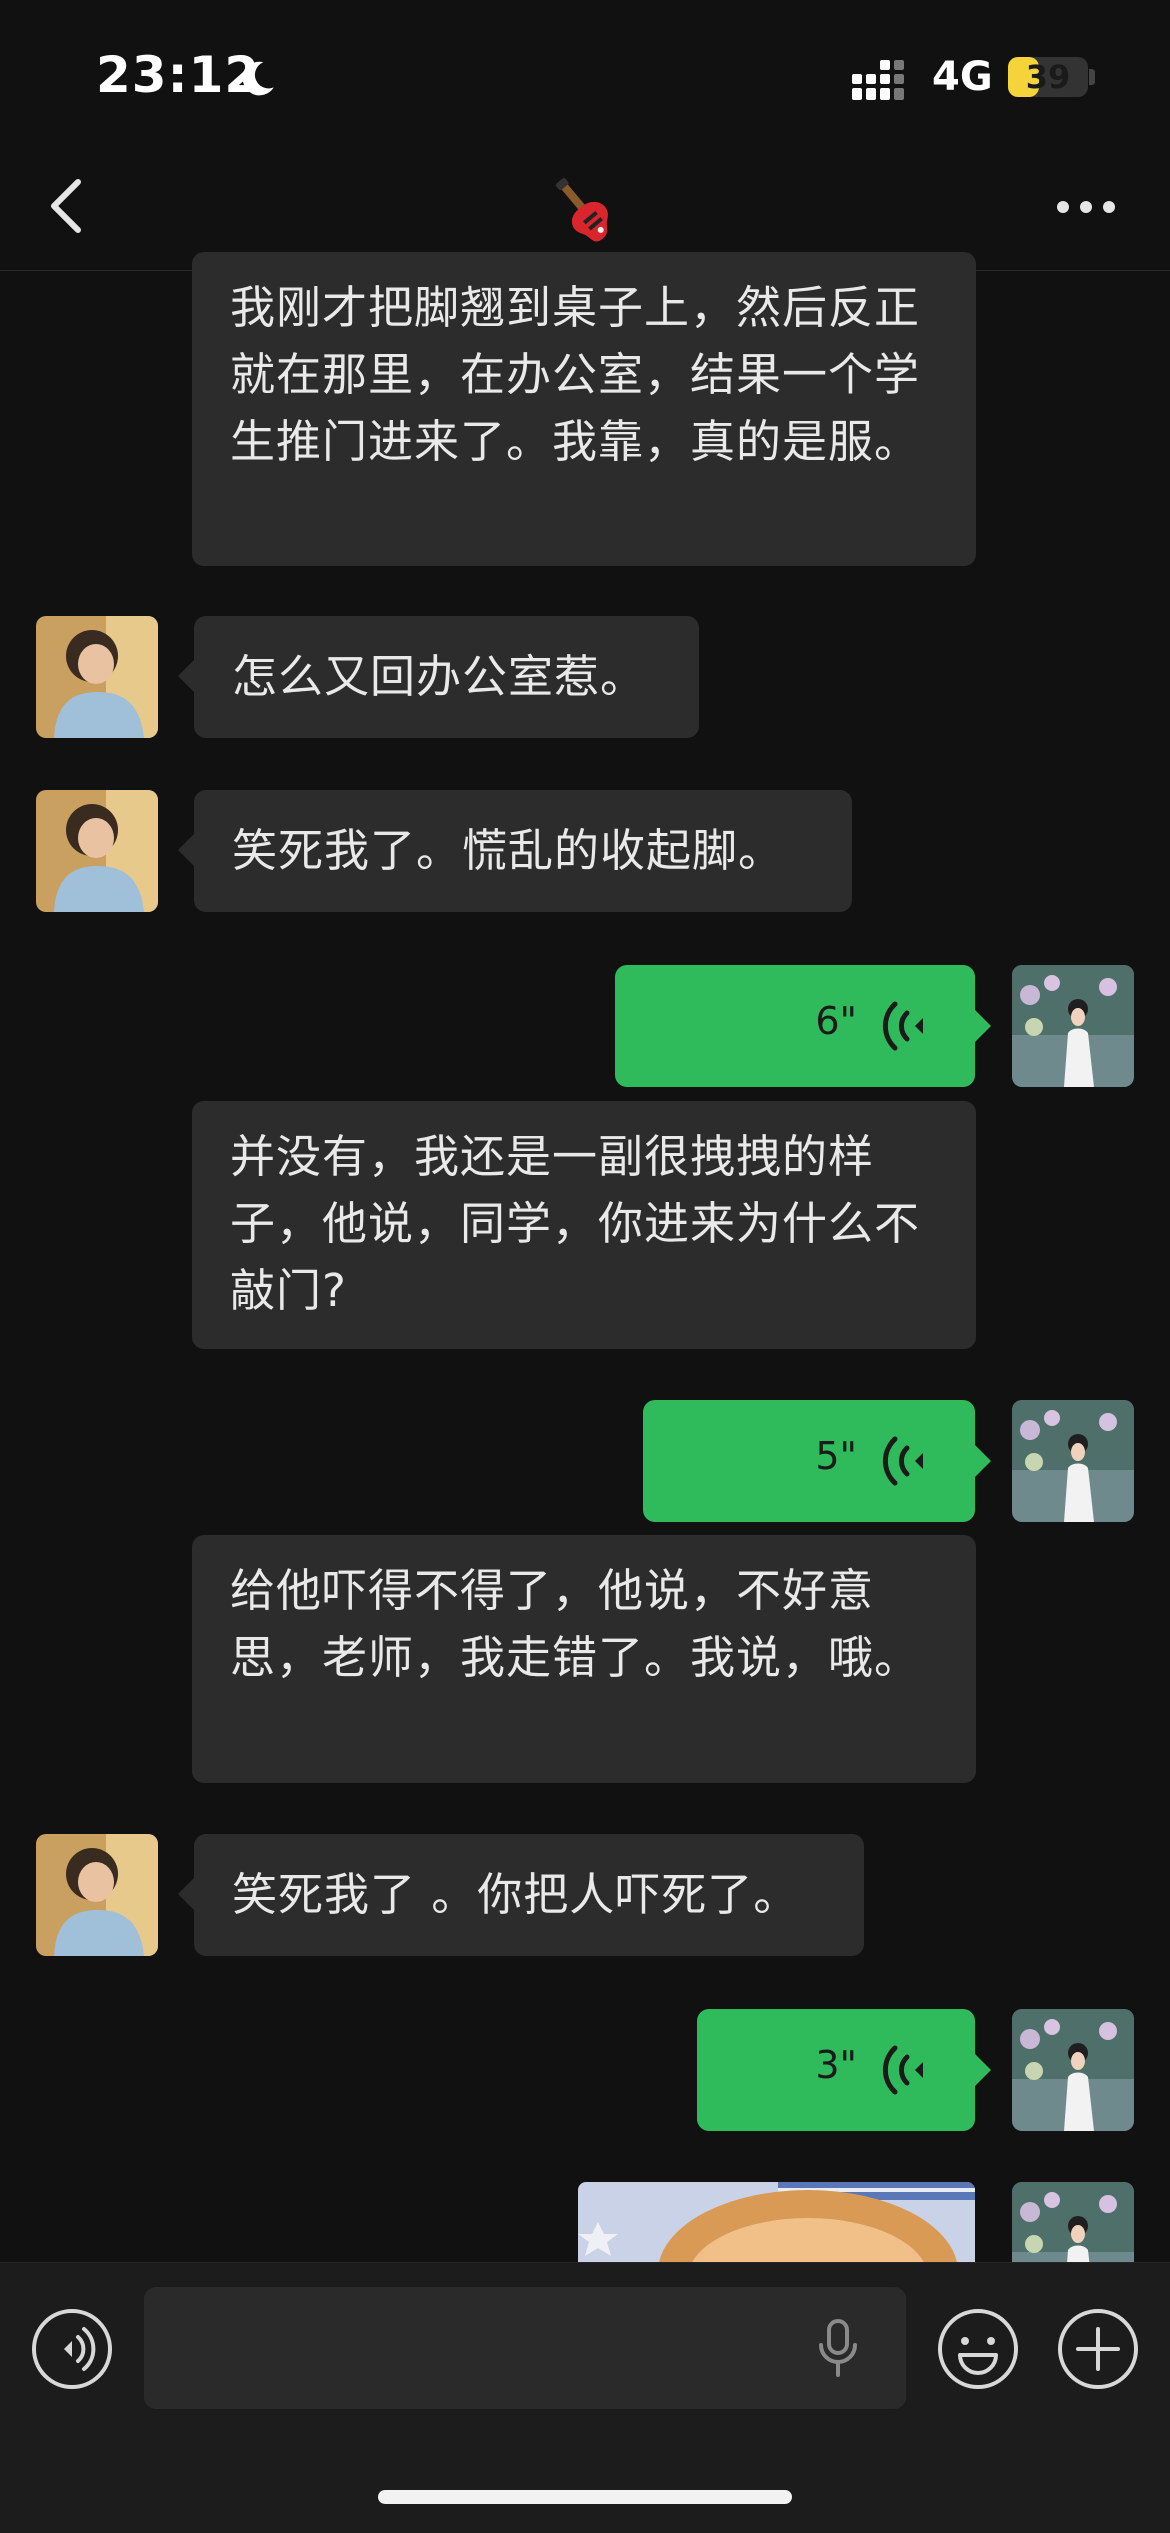 The height and width of the screenshot is (2533, 1170). I want to click on voice-message: 6", so click(803, 1026).